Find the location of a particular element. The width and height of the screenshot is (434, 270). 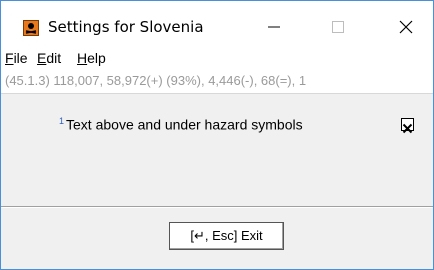

minimize-button is located at coordinates (274, 27).